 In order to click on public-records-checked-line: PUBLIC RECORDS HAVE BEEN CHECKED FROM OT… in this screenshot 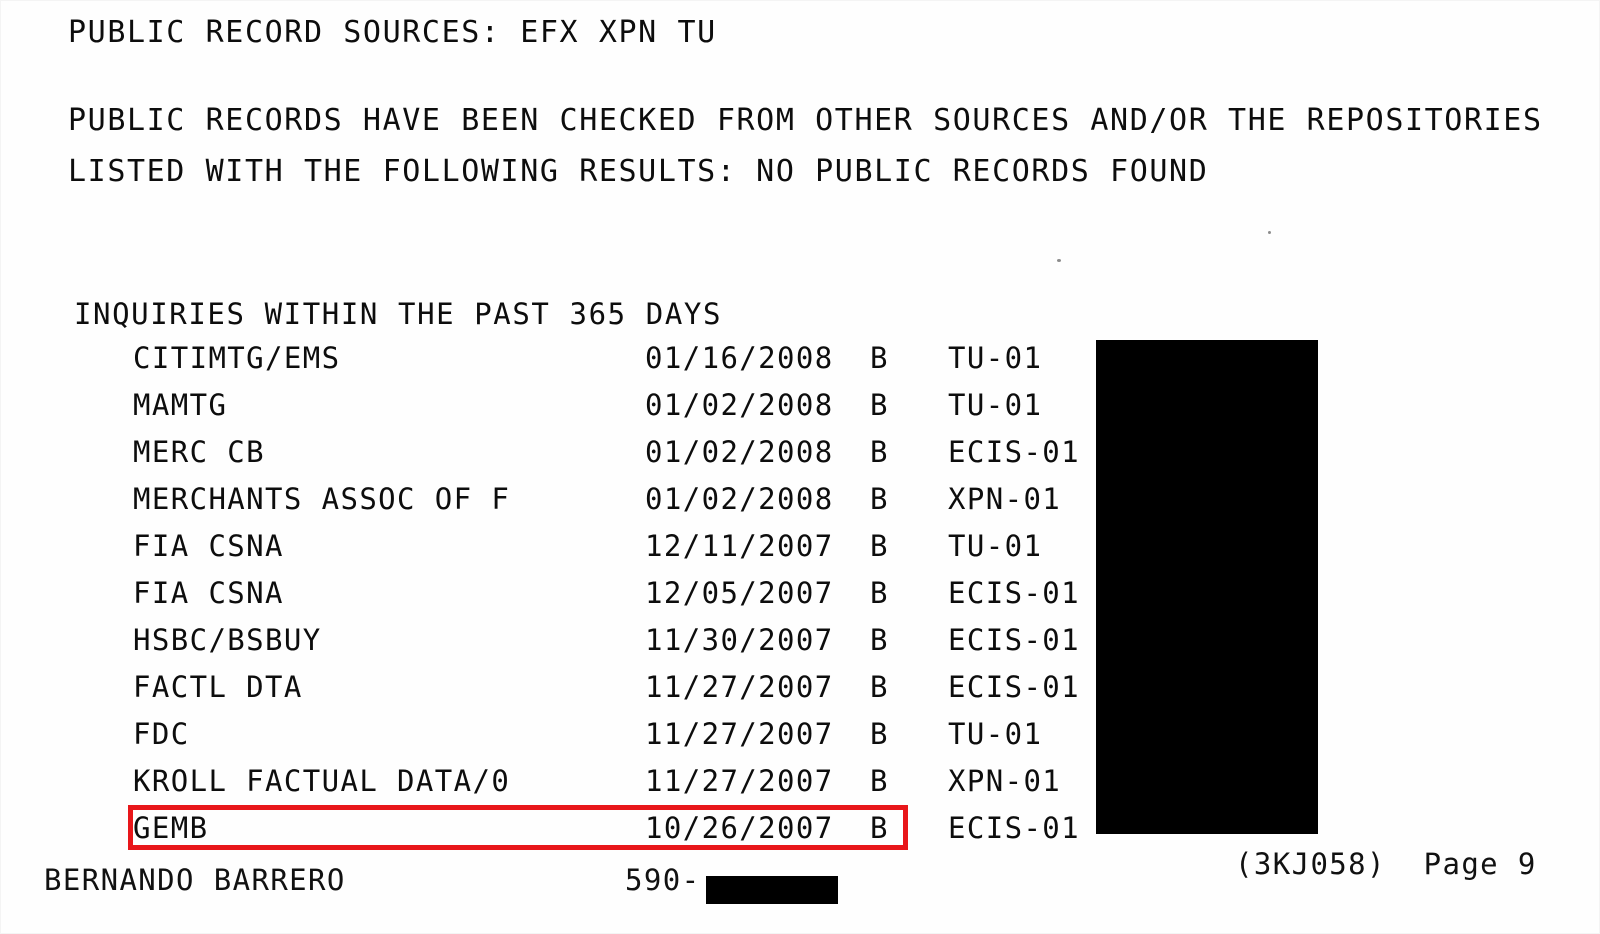, I will do `click(805, 120)`.